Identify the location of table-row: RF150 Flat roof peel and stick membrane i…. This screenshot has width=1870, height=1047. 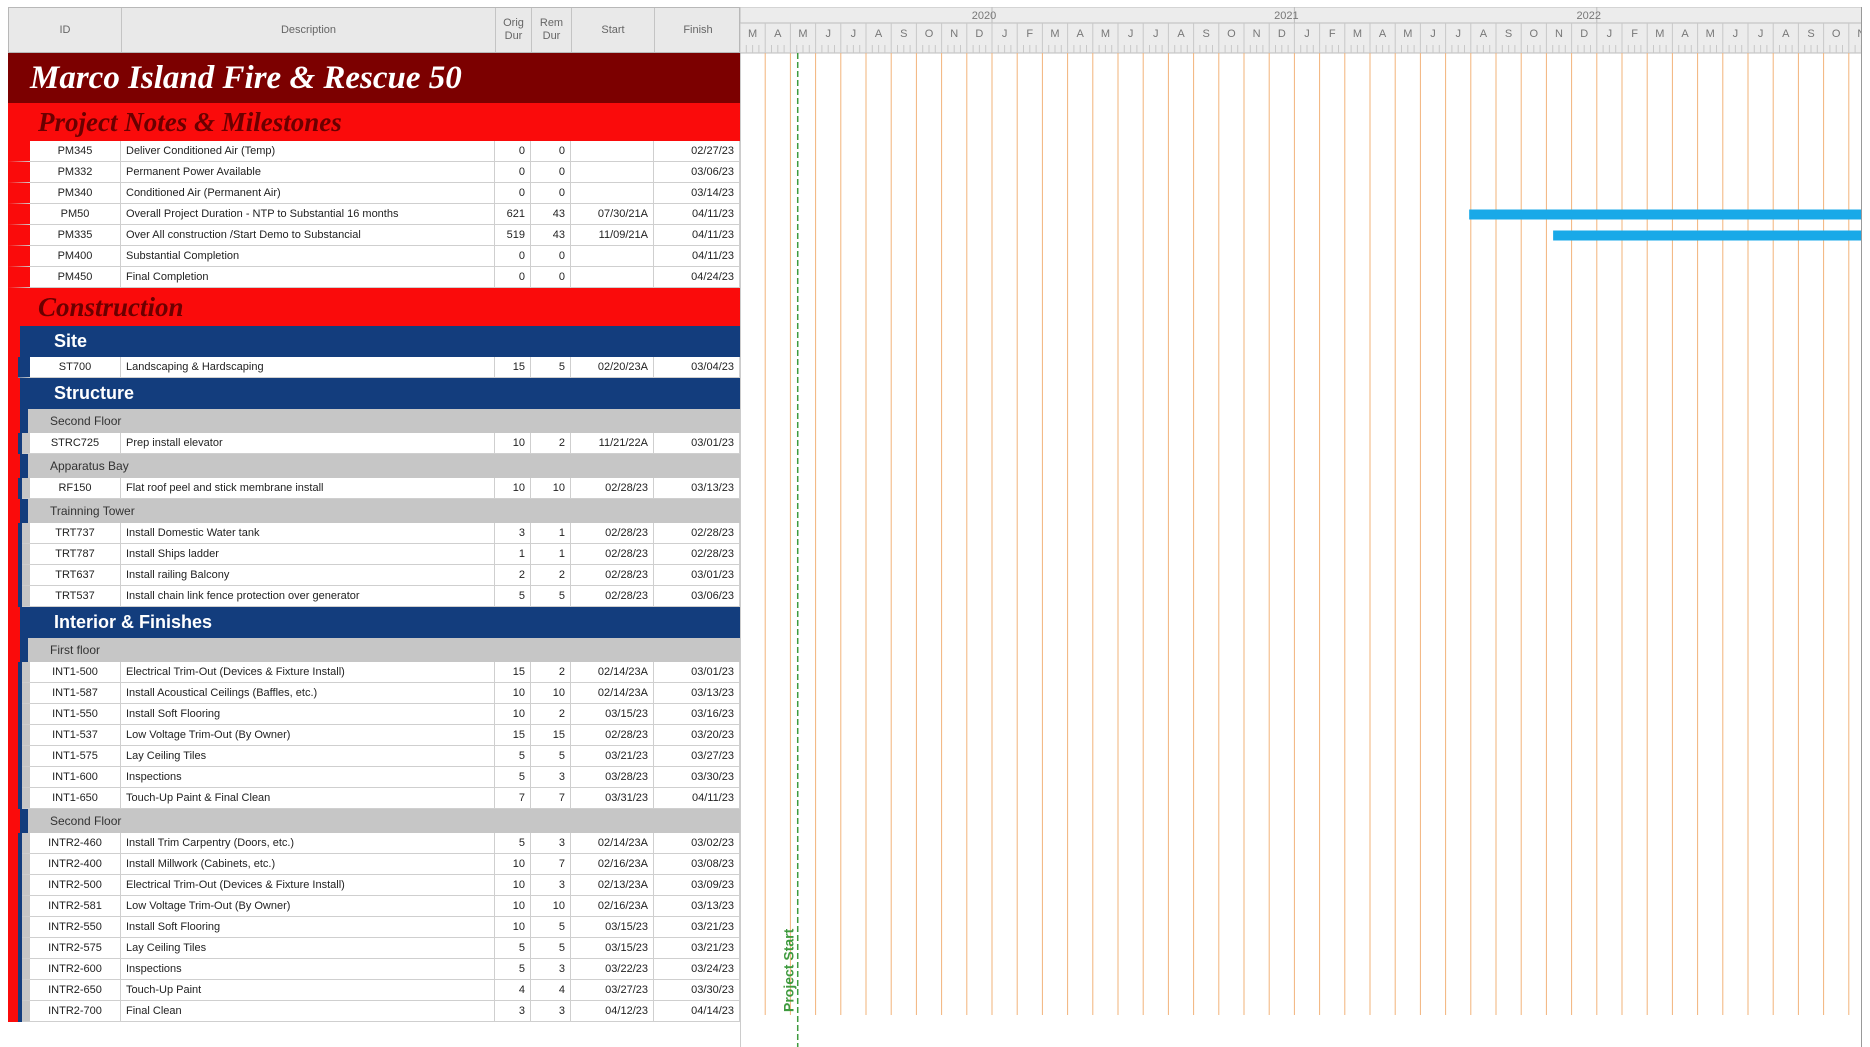
(374, 488).